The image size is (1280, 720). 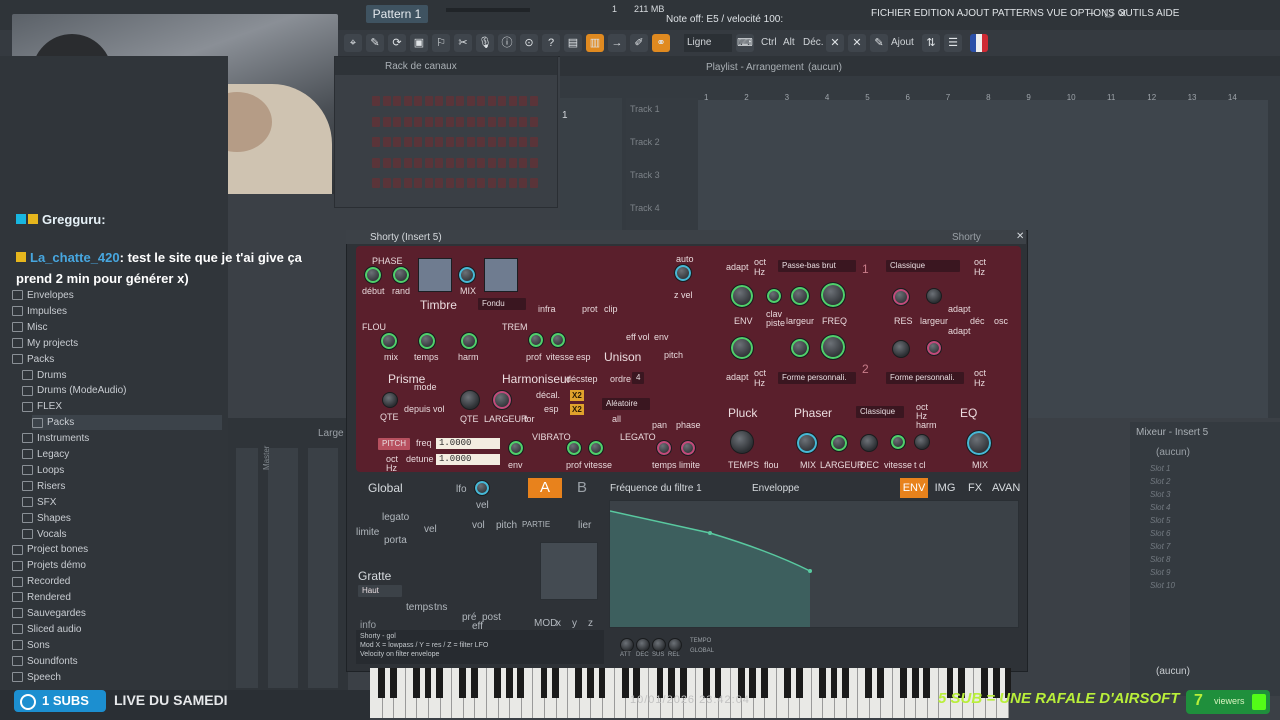 I want to click on filter2-largeur-knob, so click(x=934, y=348).